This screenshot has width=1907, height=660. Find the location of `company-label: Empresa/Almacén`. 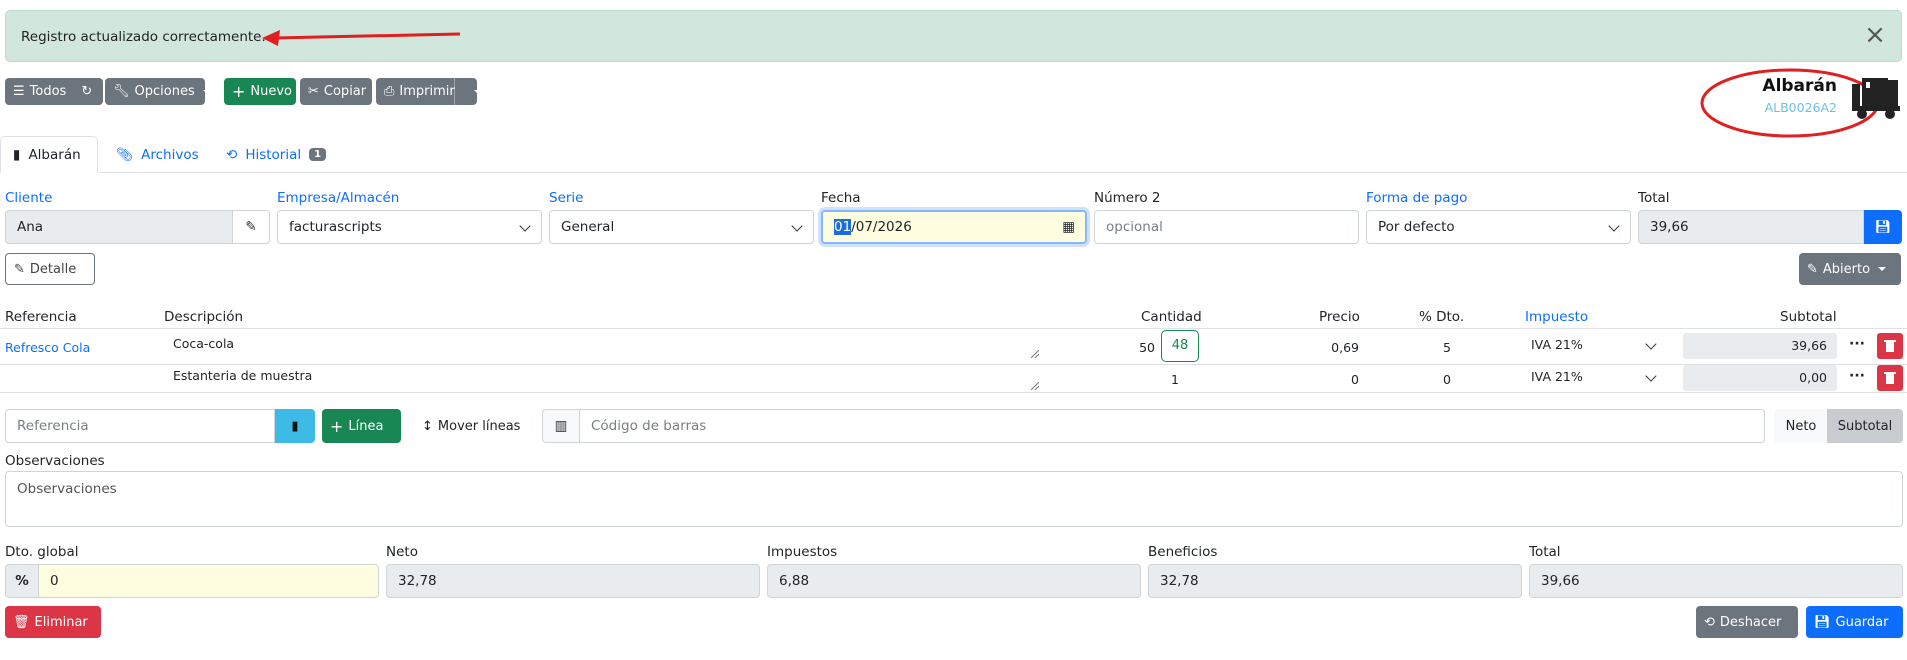

company-label: Empresa/Almacén is located at coordinates (338, 198).